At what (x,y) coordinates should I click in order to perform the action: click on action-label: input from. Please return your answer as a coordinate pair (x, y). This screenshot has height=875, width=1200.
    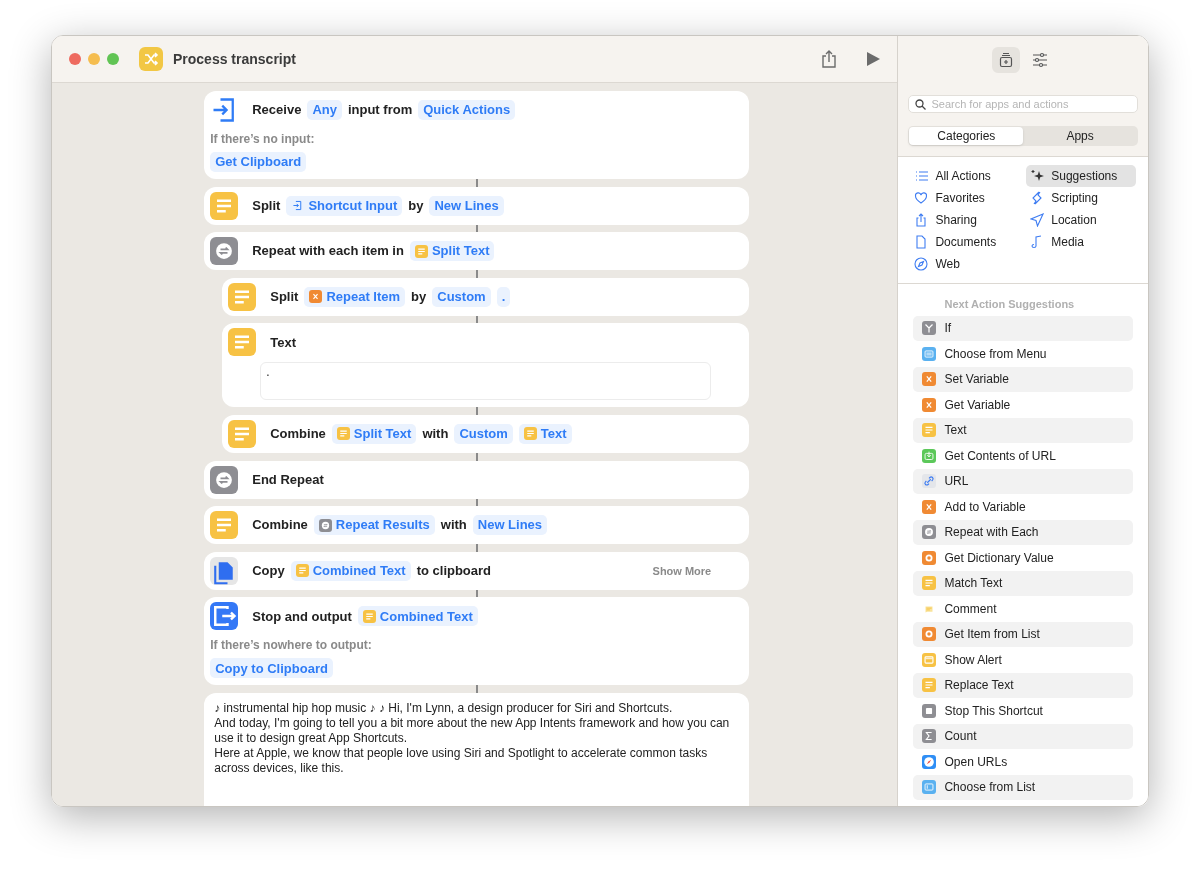
    Looking at the image, I should click on (380, 110).